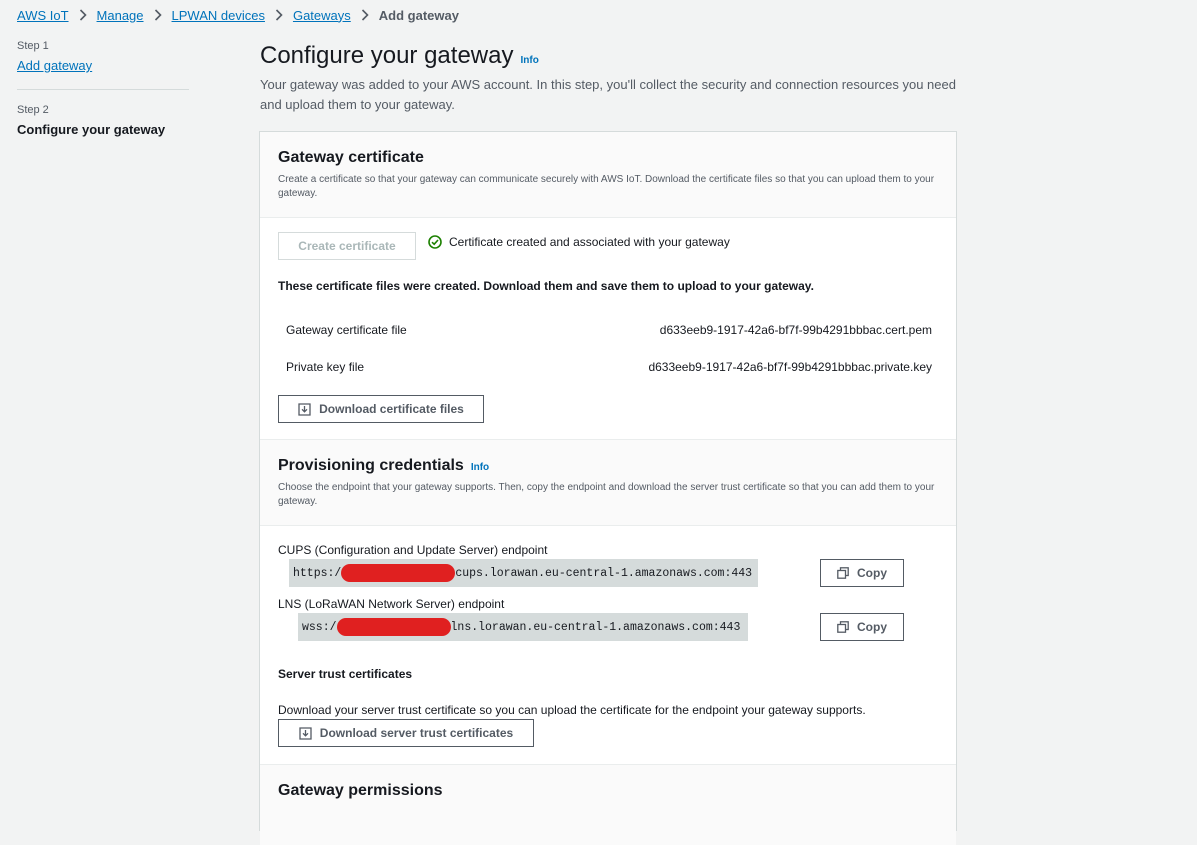 This screenshot has height=845, width=1197. Describe the element at coordinates (371, 465) in the screenshot. I see `provisioning-credentials-title: Provisioning credentials` at that location.